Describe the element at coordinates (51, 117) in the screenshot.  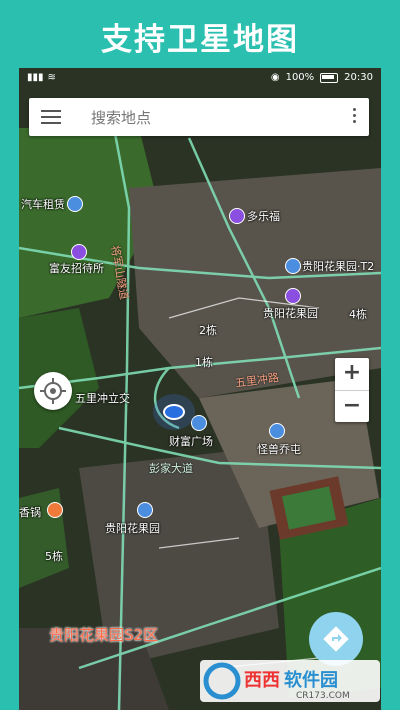
I see `hamburger-menu-icon` at that location.